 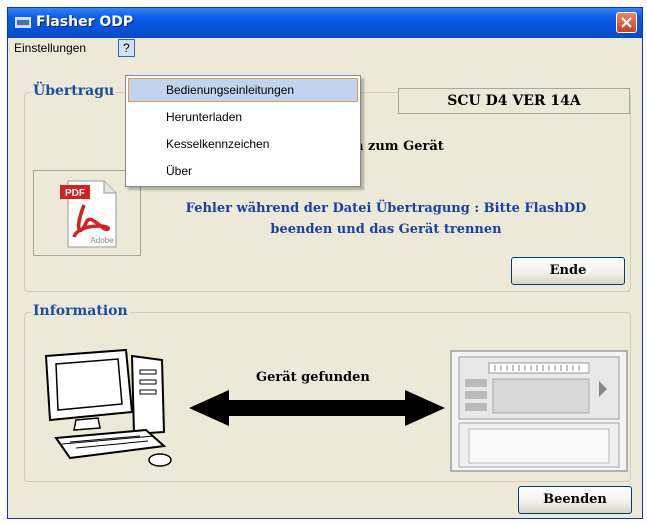 I want to click on menu-item-herunterladen: Herunterladen, so click(x=243, y=117).